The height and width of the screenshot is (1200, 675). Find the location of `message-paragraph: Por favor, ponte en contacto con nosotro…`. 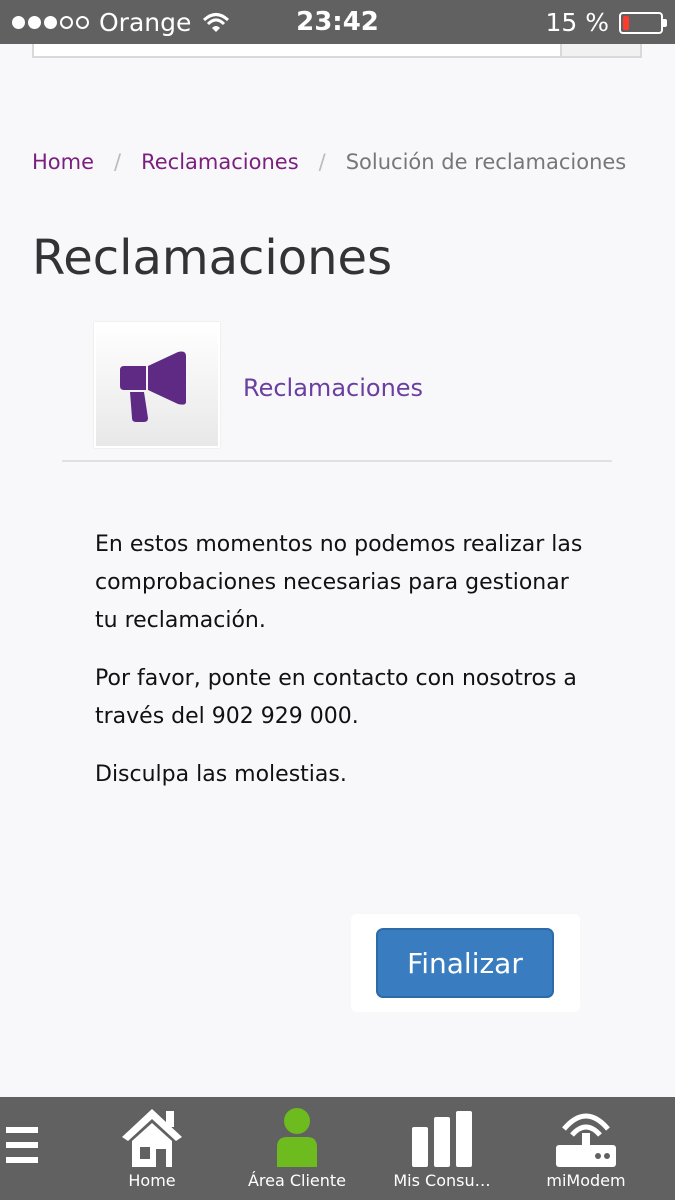

message-paragraph: Por favor, ponte en contacto con nosotro… is located at coordinates (336, 697).